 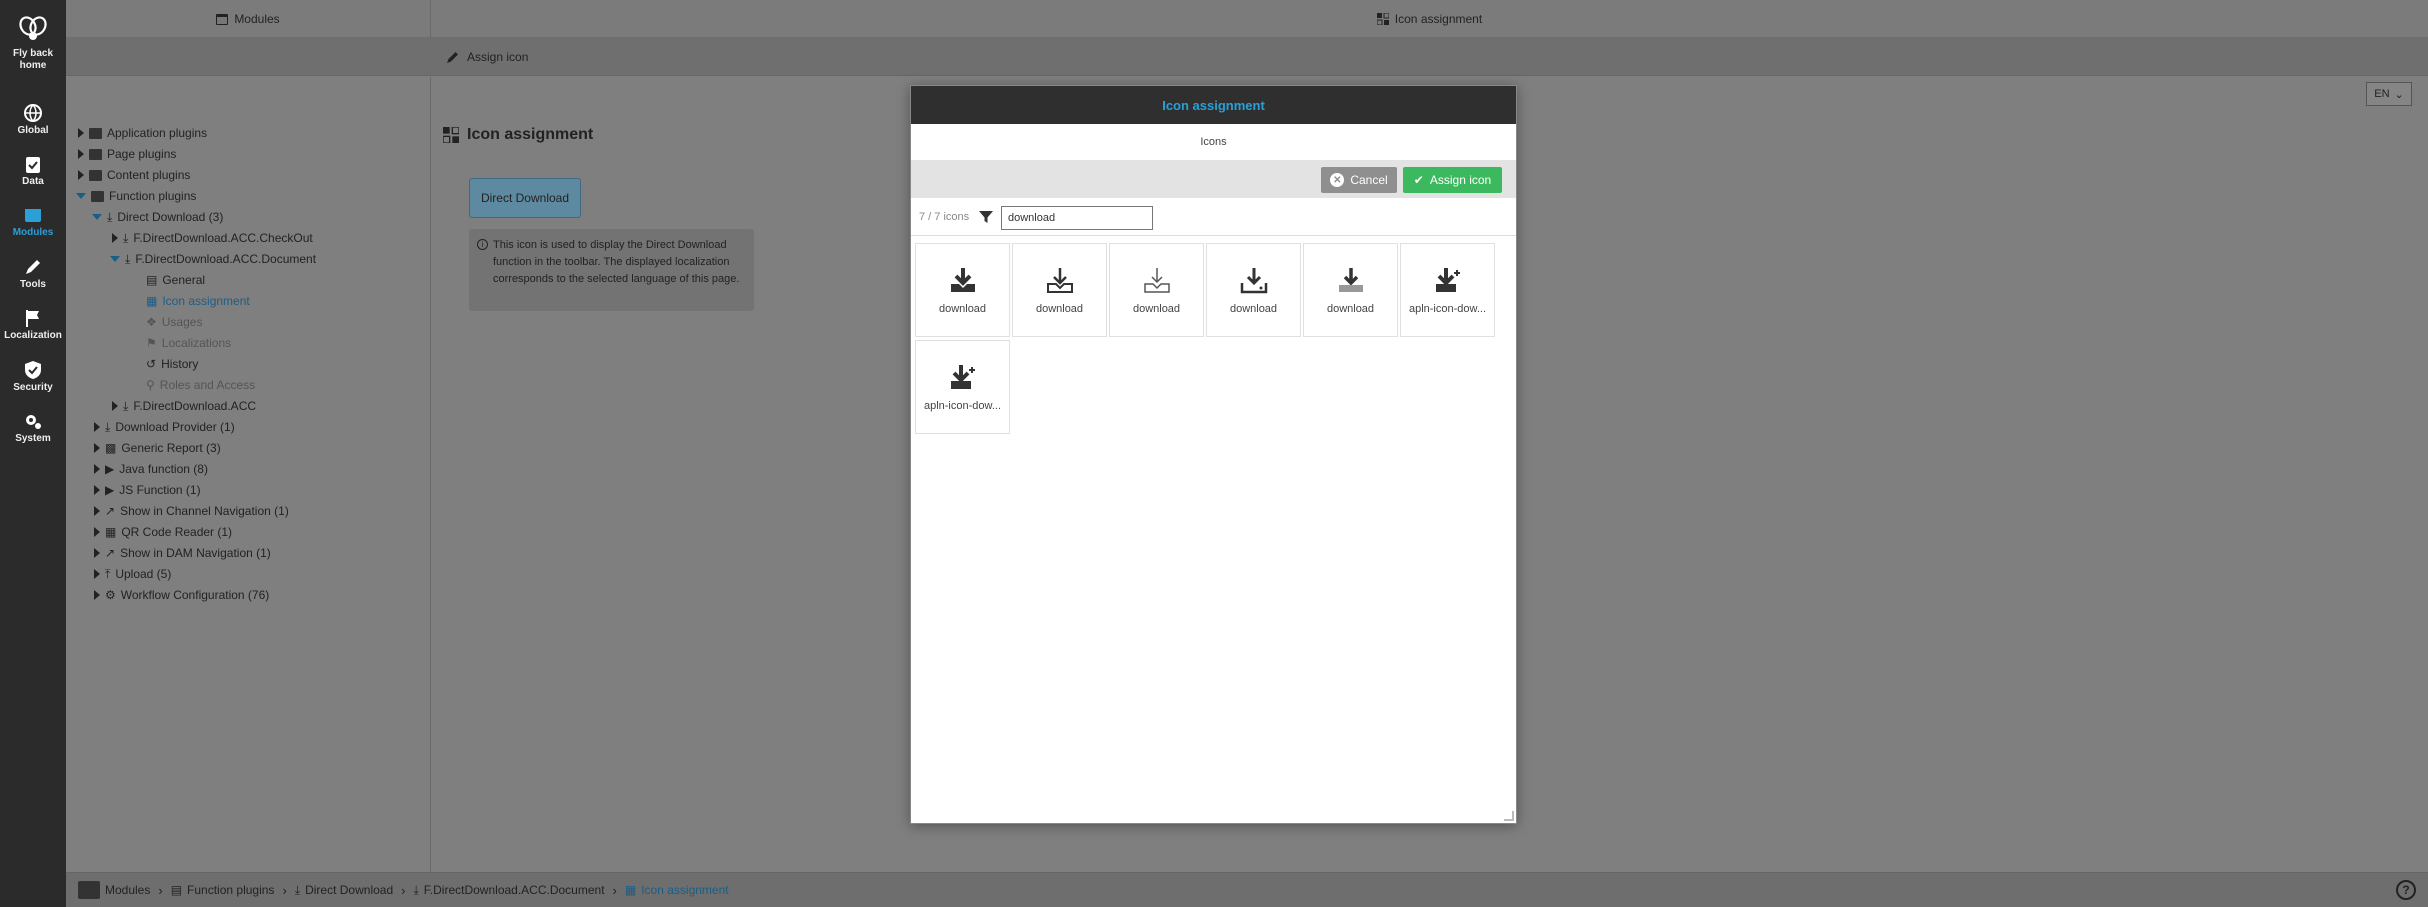 What do you see at coordinates (1452, 180) in the screenshot?
I see `assign-icon-confirm-button: ✔ Assign icon` at bounding box center [1452, 180].